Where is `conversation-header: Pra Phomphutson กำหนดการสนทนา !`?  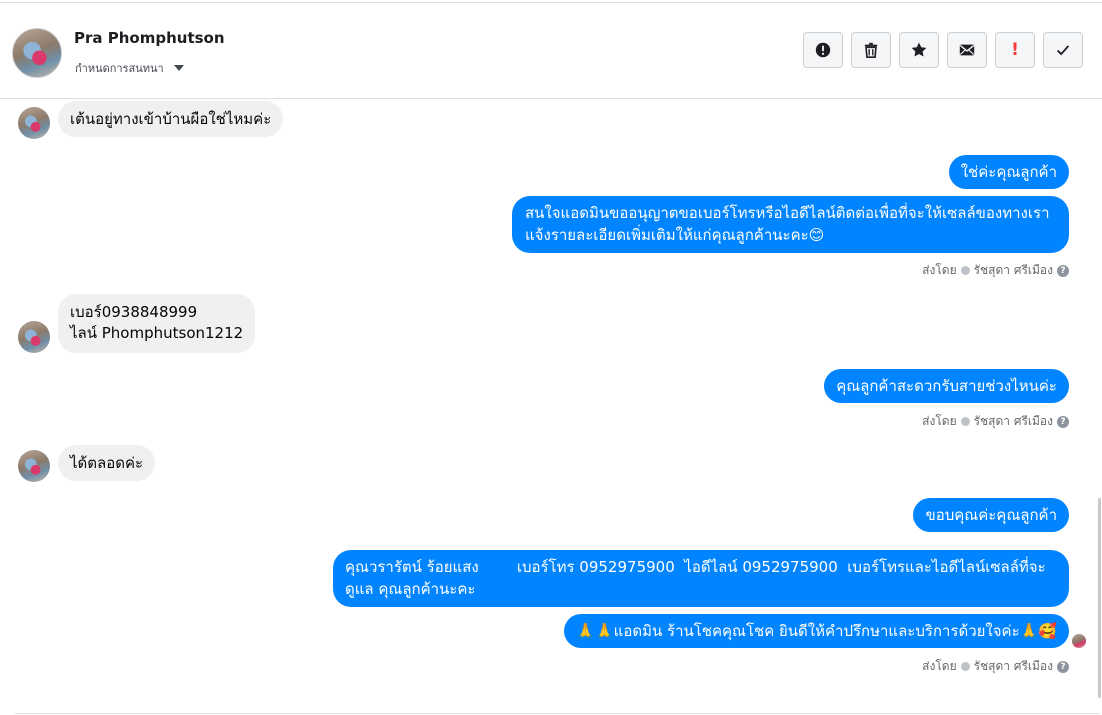
conversation-header: Pra Phomphutson กำหนดการสนทนา ! is located at coordinates (551, 51).